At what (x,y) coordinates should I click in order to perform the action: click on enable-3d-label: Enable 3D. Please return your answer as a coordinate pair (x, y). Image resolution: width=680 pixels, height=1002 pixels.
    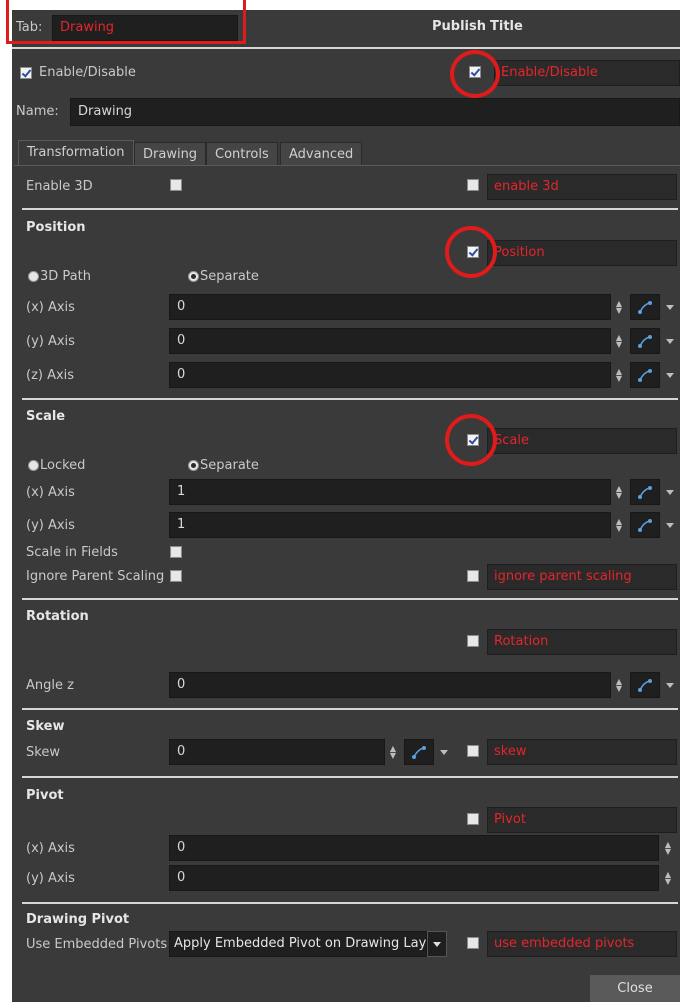
    Looking at the image, I should click on (59, 186).